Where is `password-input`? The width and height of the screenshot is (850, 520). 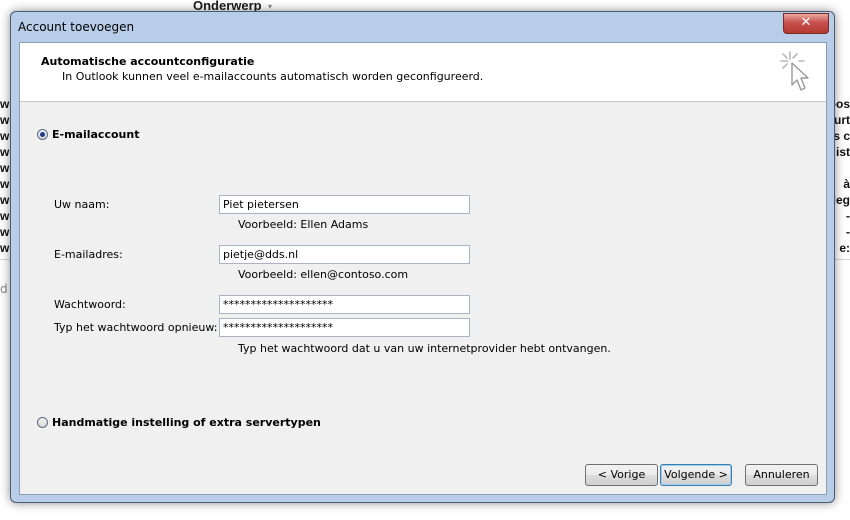 password-input is located at coordinates (344, 304).